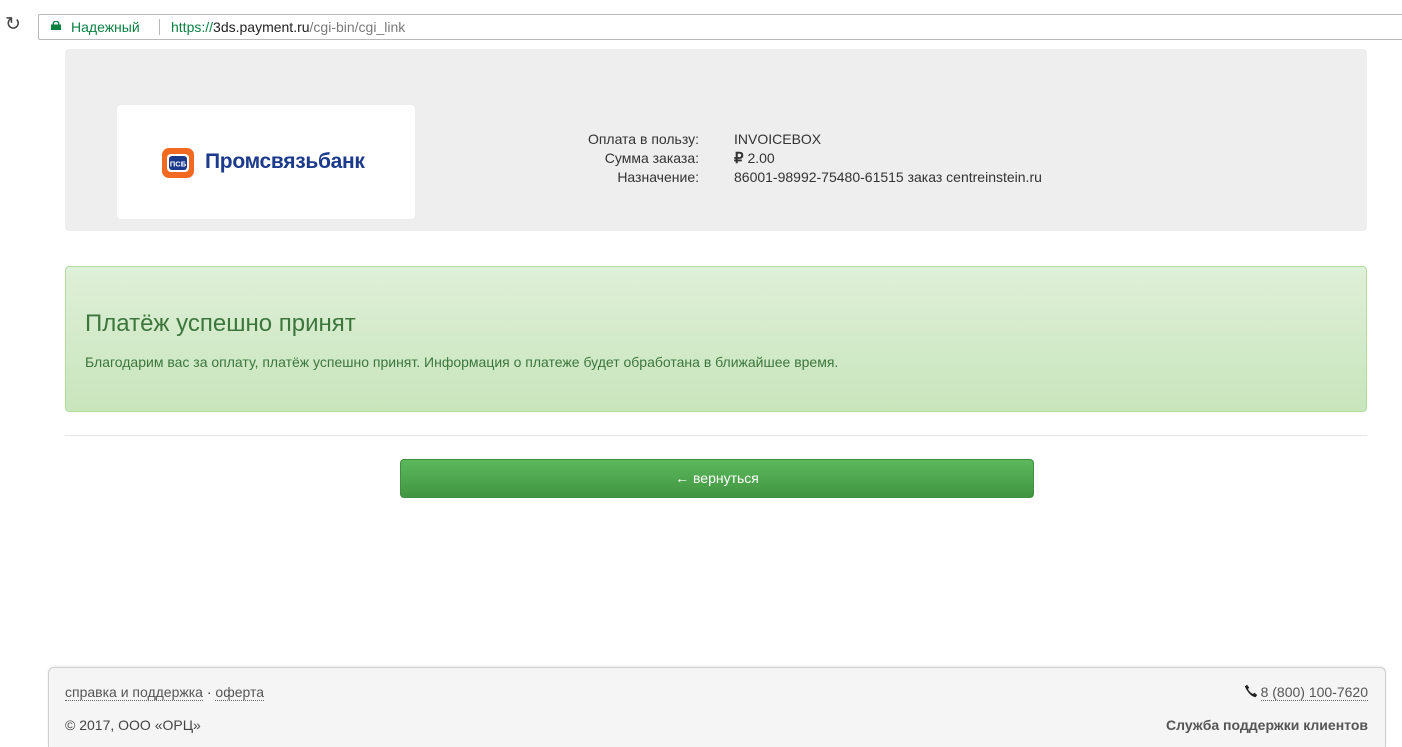  I want to click on secure-label: Надежный, so click(105, 27).